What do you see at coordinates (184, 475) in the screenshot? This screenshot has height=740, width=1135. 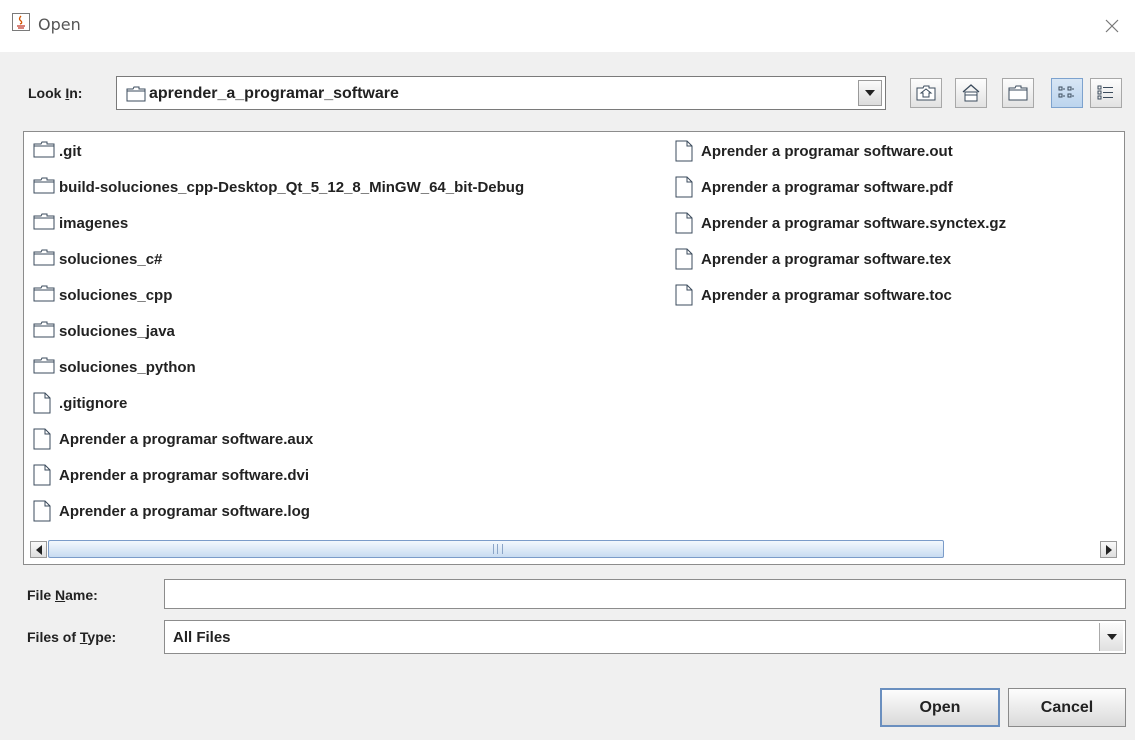 I see `item-name: Aprender a programar software.dvi` at bounding box center [184, 475].